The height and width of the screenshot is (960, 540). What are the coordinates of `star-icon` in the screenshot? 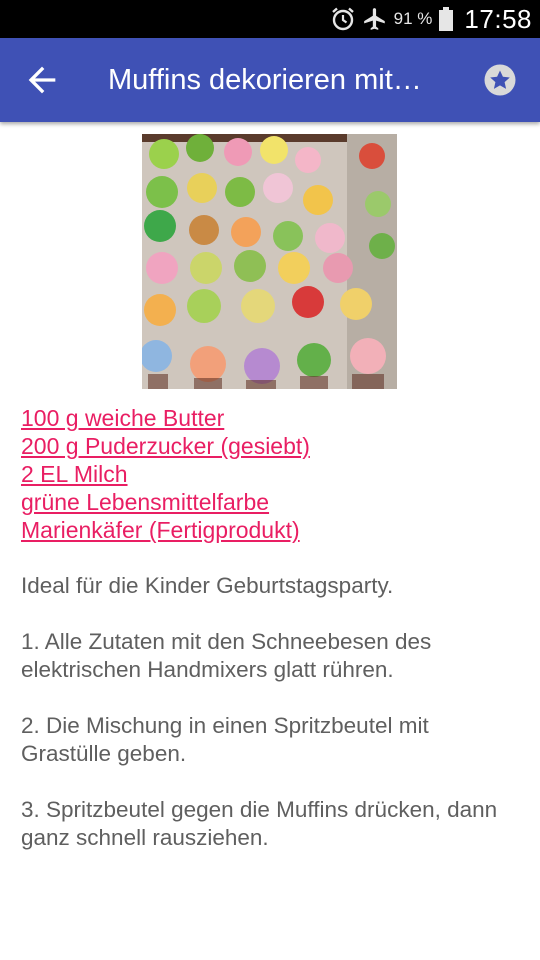 It's located at (500, 80).